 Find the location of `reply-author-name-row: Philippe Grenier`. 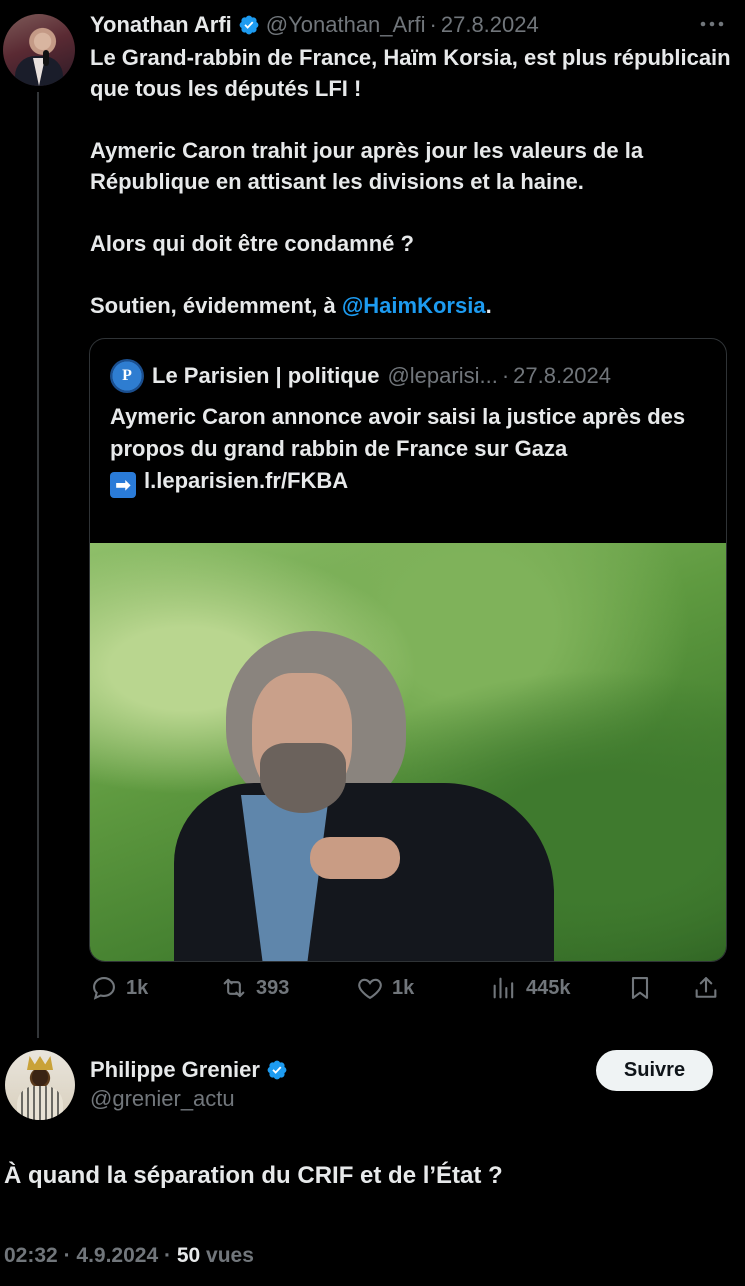

reply-author-name-row: Philippe Grenier is located at coordinates (192, 1070).